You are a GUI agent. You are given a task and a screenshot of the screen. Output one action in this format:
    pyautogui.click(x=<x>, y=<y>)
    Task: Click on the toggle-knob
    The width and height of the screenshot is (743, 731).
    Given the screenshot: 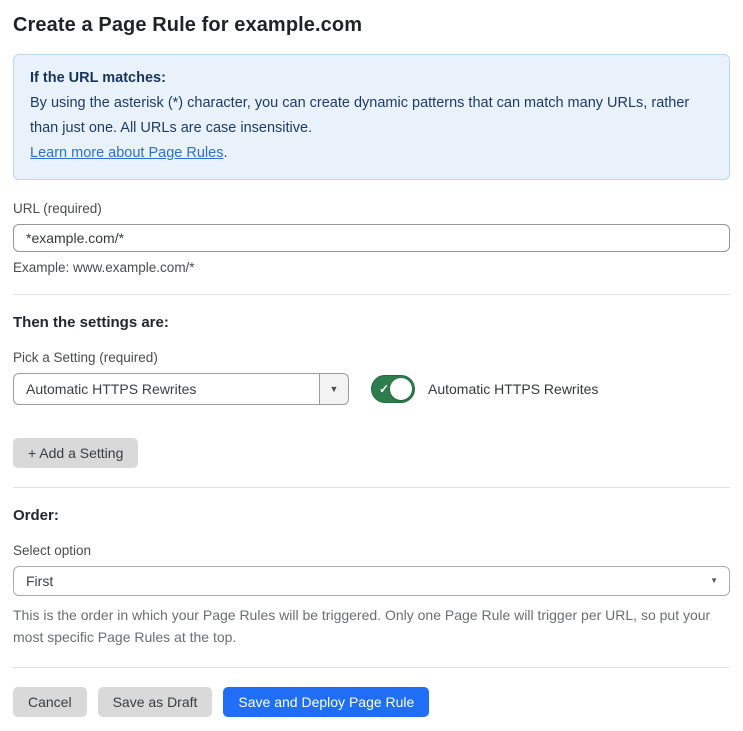 What is the action you would take?
    pyautogui.click(x=401, y=389)
    